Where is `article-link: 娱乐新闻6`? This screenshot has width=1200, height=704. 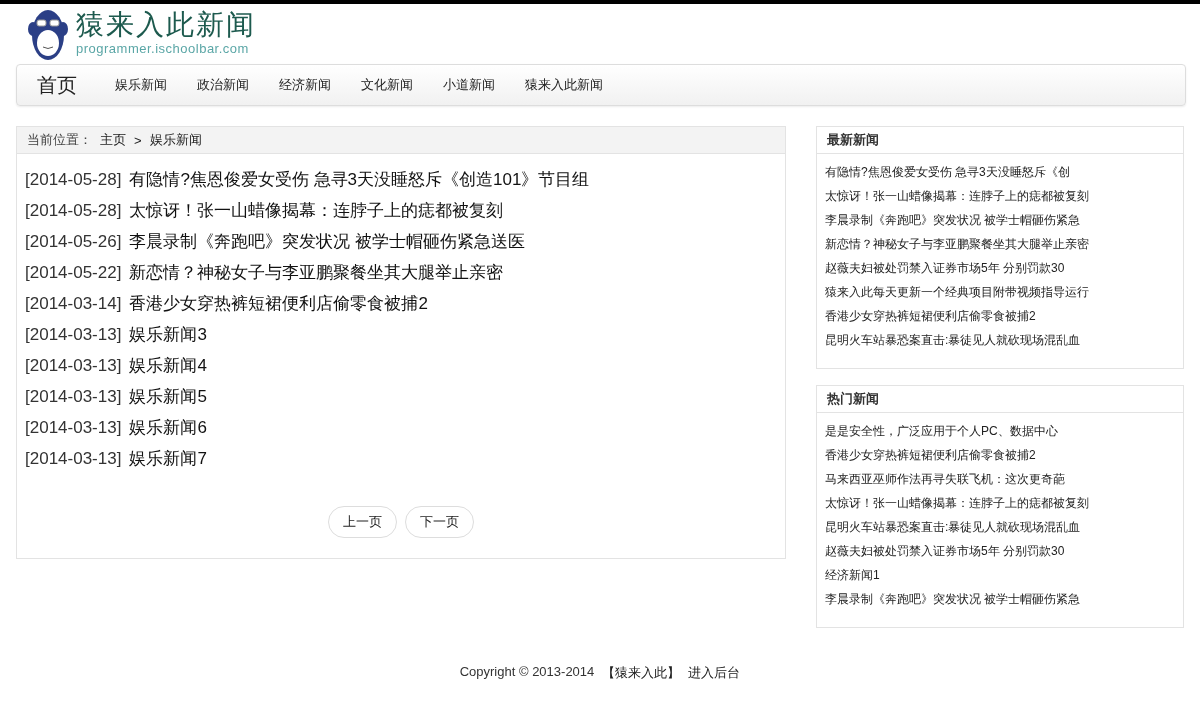 article-link: 娱乐新闻6 is located at coordinates (168, 427).